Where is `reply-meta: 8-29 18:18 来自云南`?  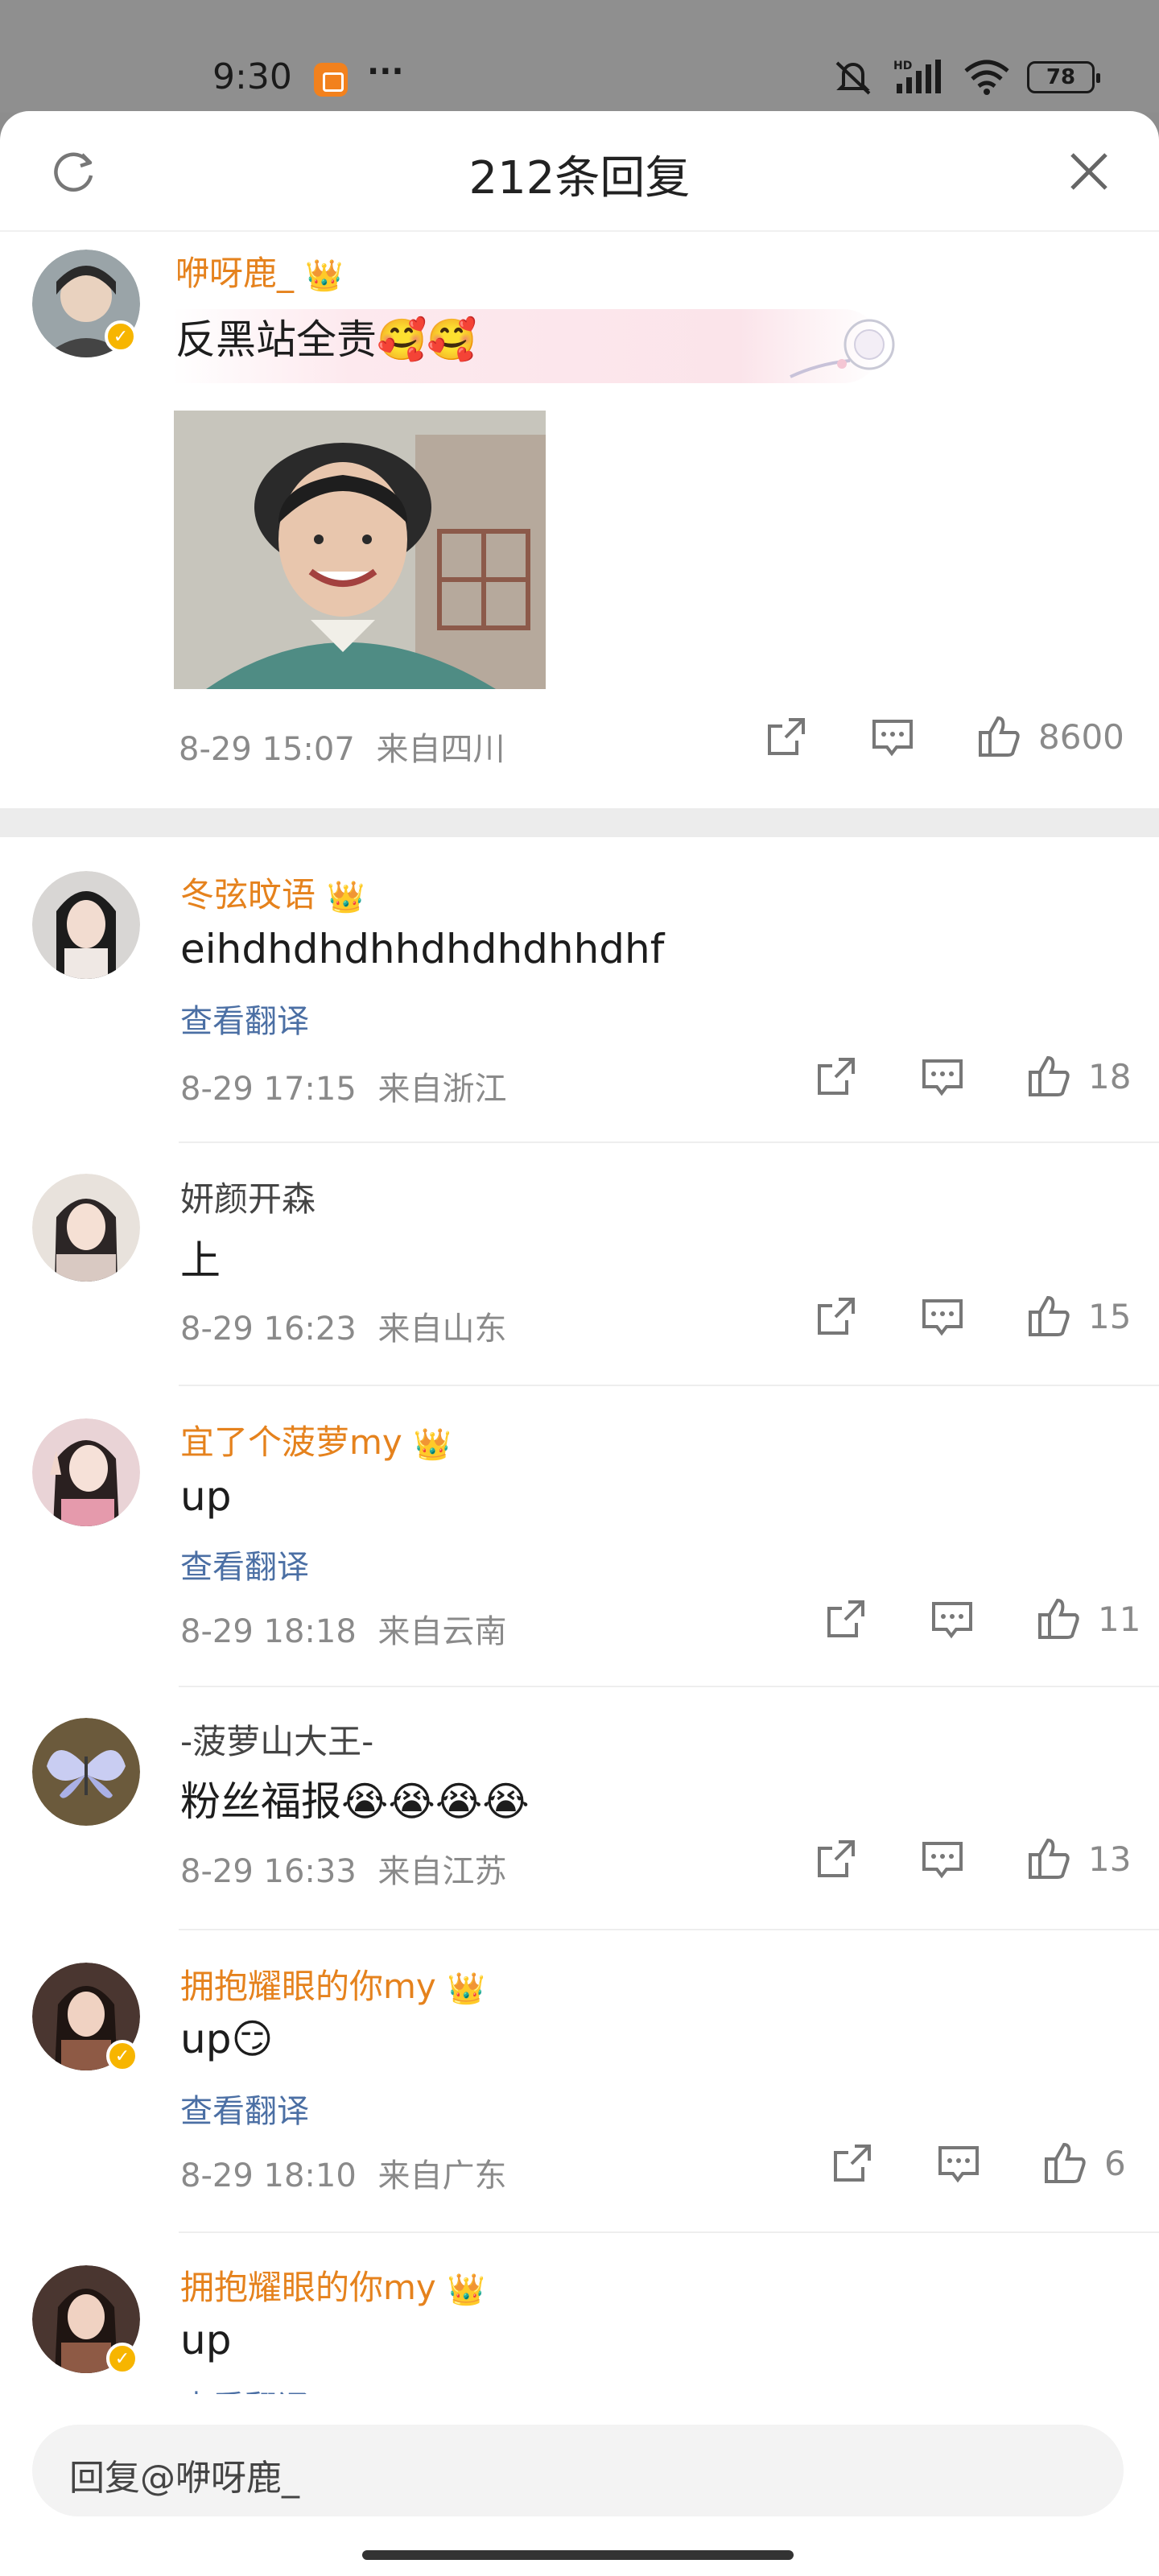
reply-meta: 8-29 18:18 来自云南 is located at coordinates (343, 1628).